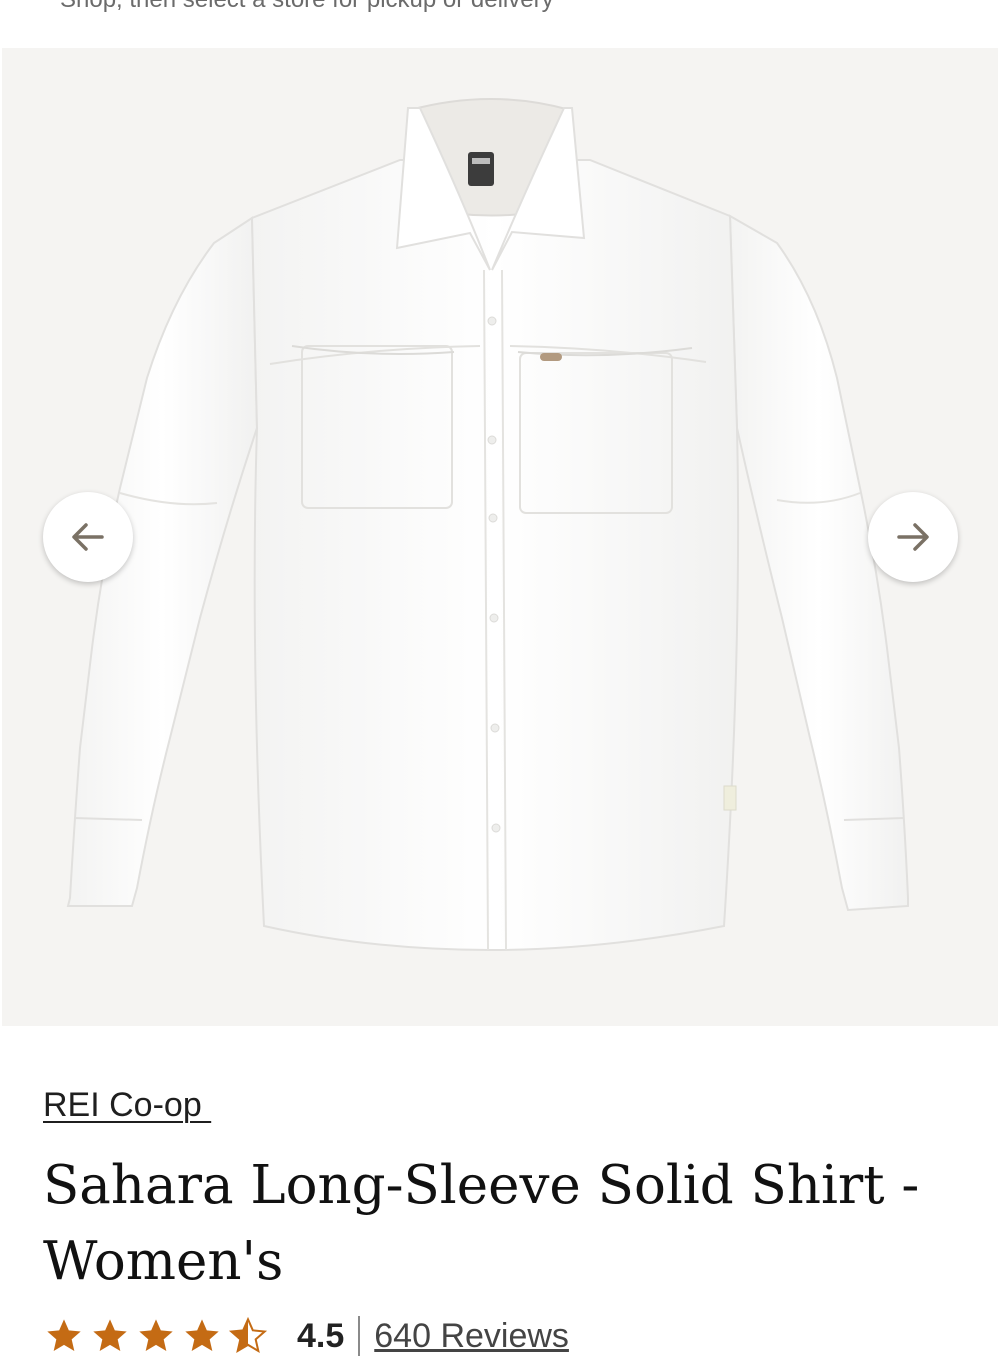  What do you see at coordinates (359, 1336) in the screenshot?
I see `rating-divider` at bounding box center [359, 1336].